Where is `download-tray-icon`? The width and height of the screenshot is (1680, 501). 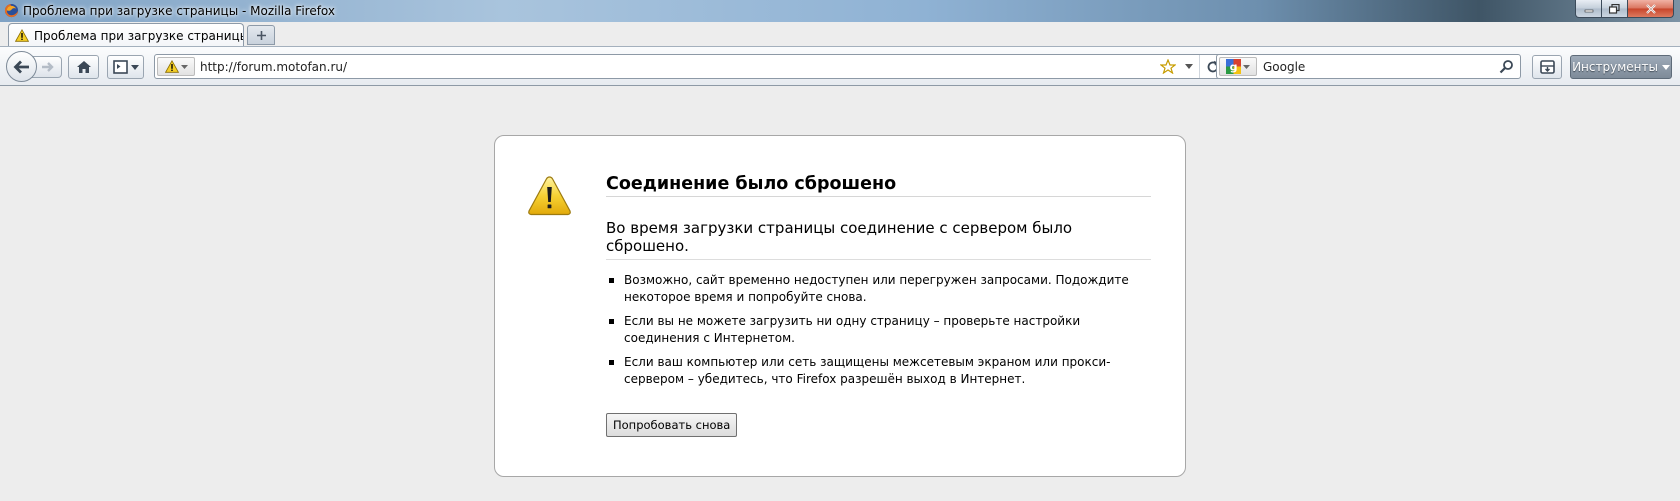 download-tray-icon is located at coordinates (1547, 67).